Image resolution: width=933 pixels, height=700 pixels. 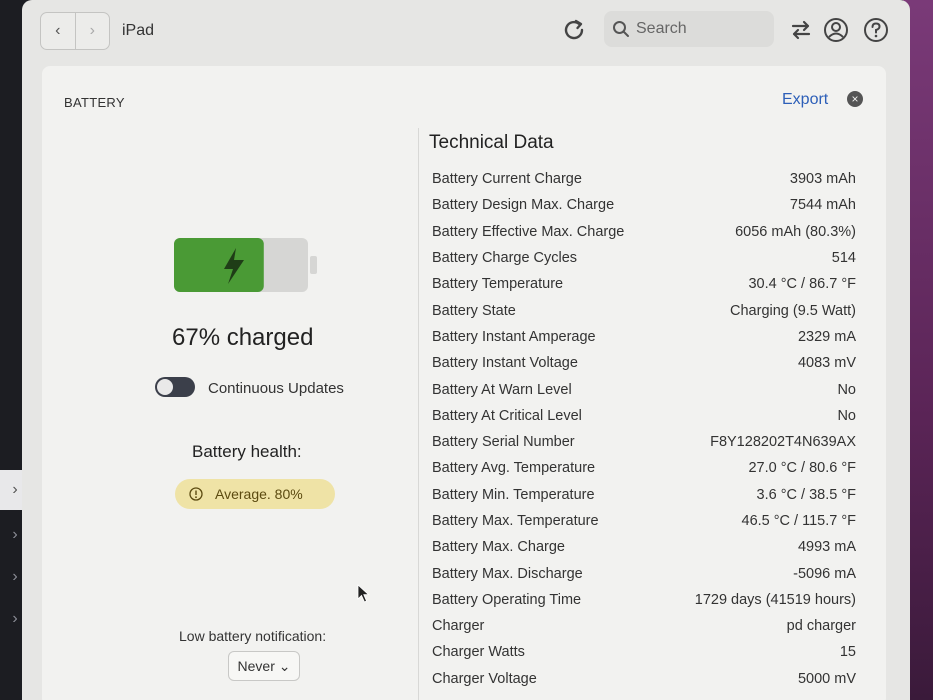 I want to click on info-icon, so click(x=196, y=494).